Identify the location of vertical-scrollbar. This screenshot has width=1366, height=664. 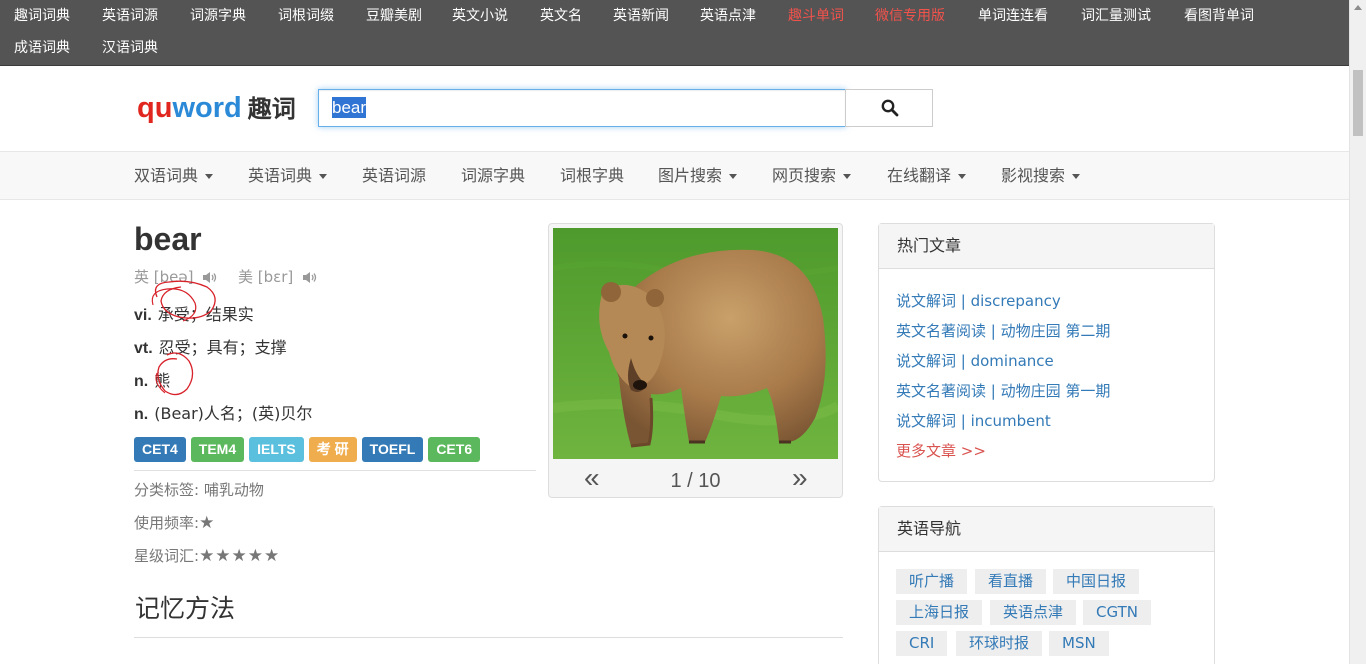
(1357, 332).